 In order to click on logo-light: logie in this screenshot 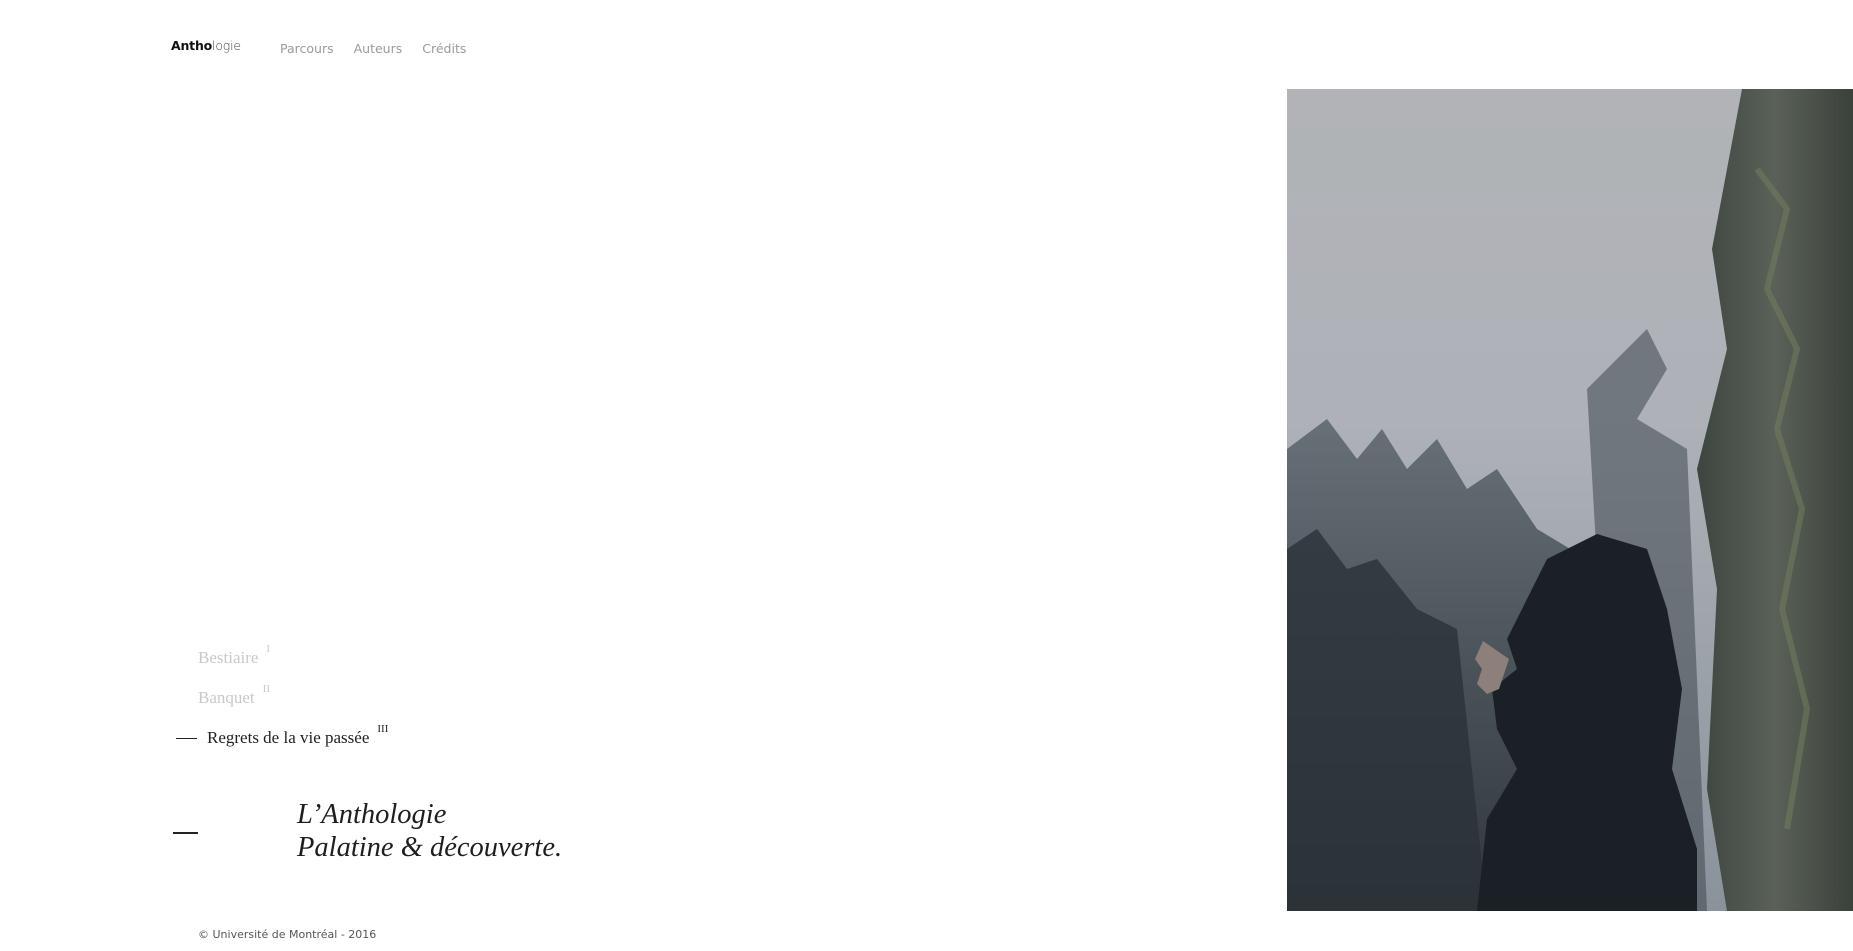, I will do `click(226, 45)`.